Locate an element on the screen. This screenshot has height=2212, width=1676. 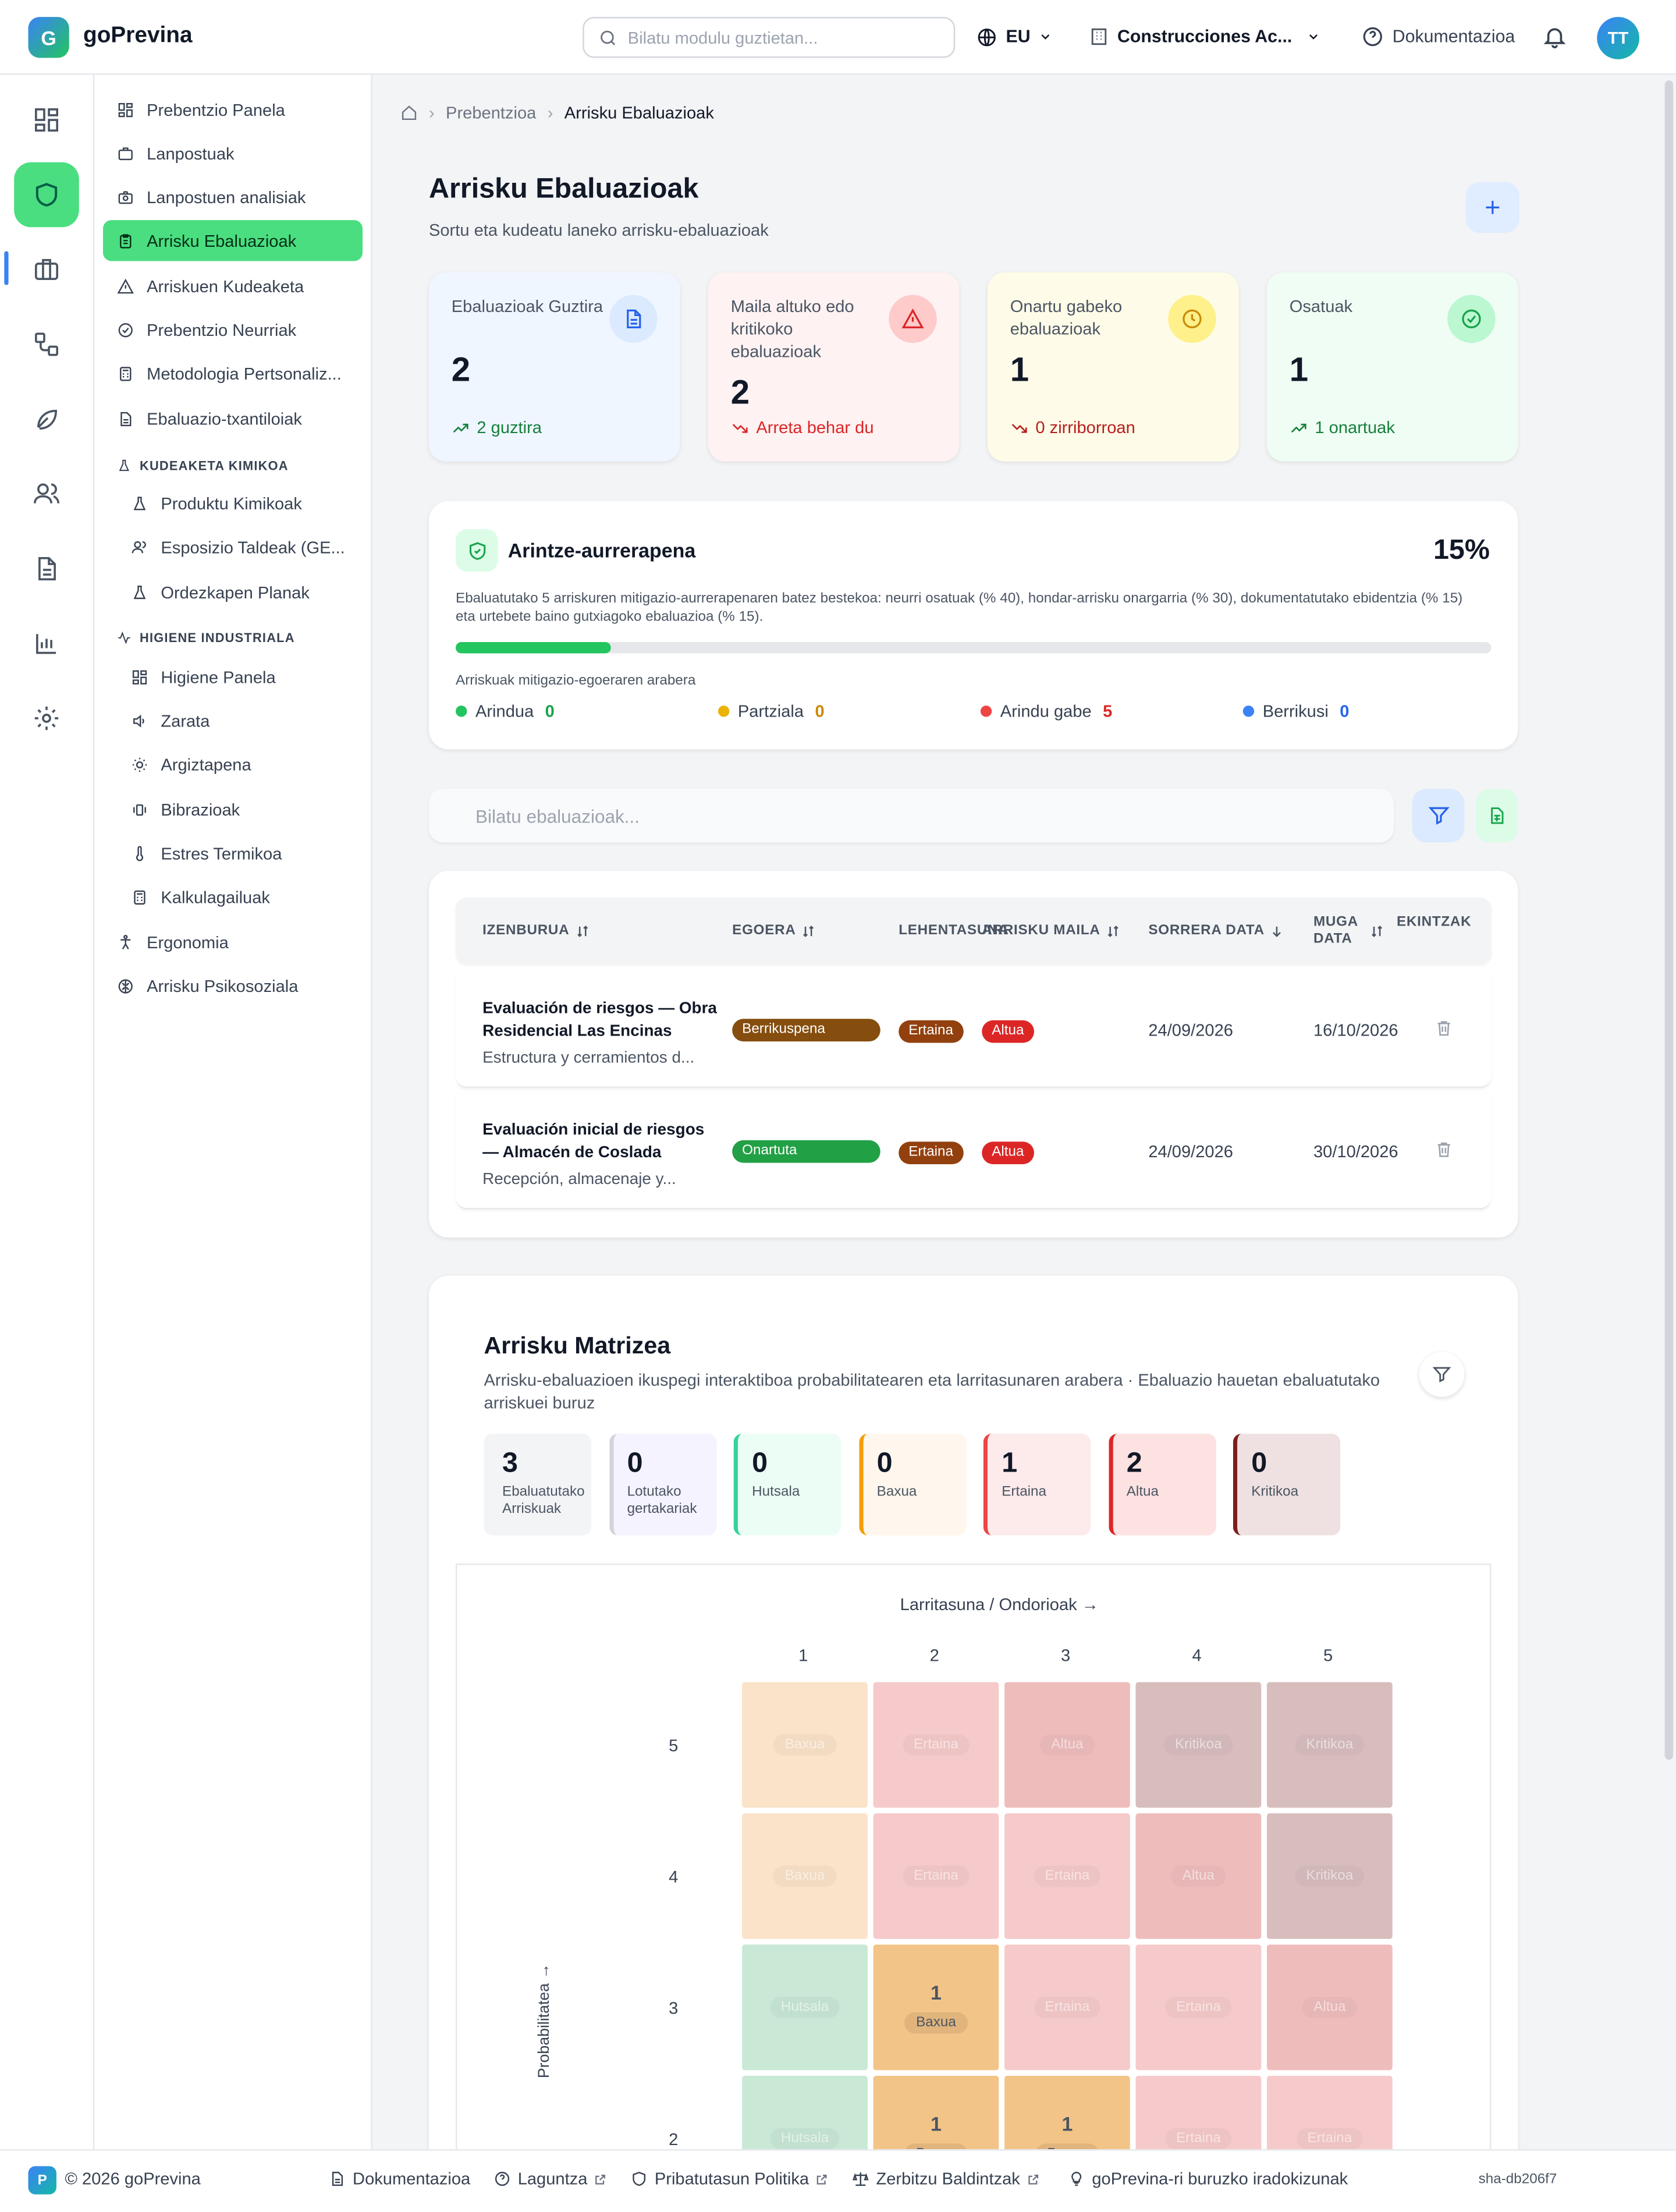
stat-footer-text: 2 guztira is located at coordinates (509, 427).